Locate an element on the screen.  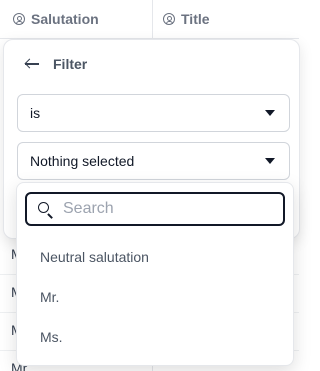
dropdown-option: Neutral salutation is located at coordinates (154, 257).